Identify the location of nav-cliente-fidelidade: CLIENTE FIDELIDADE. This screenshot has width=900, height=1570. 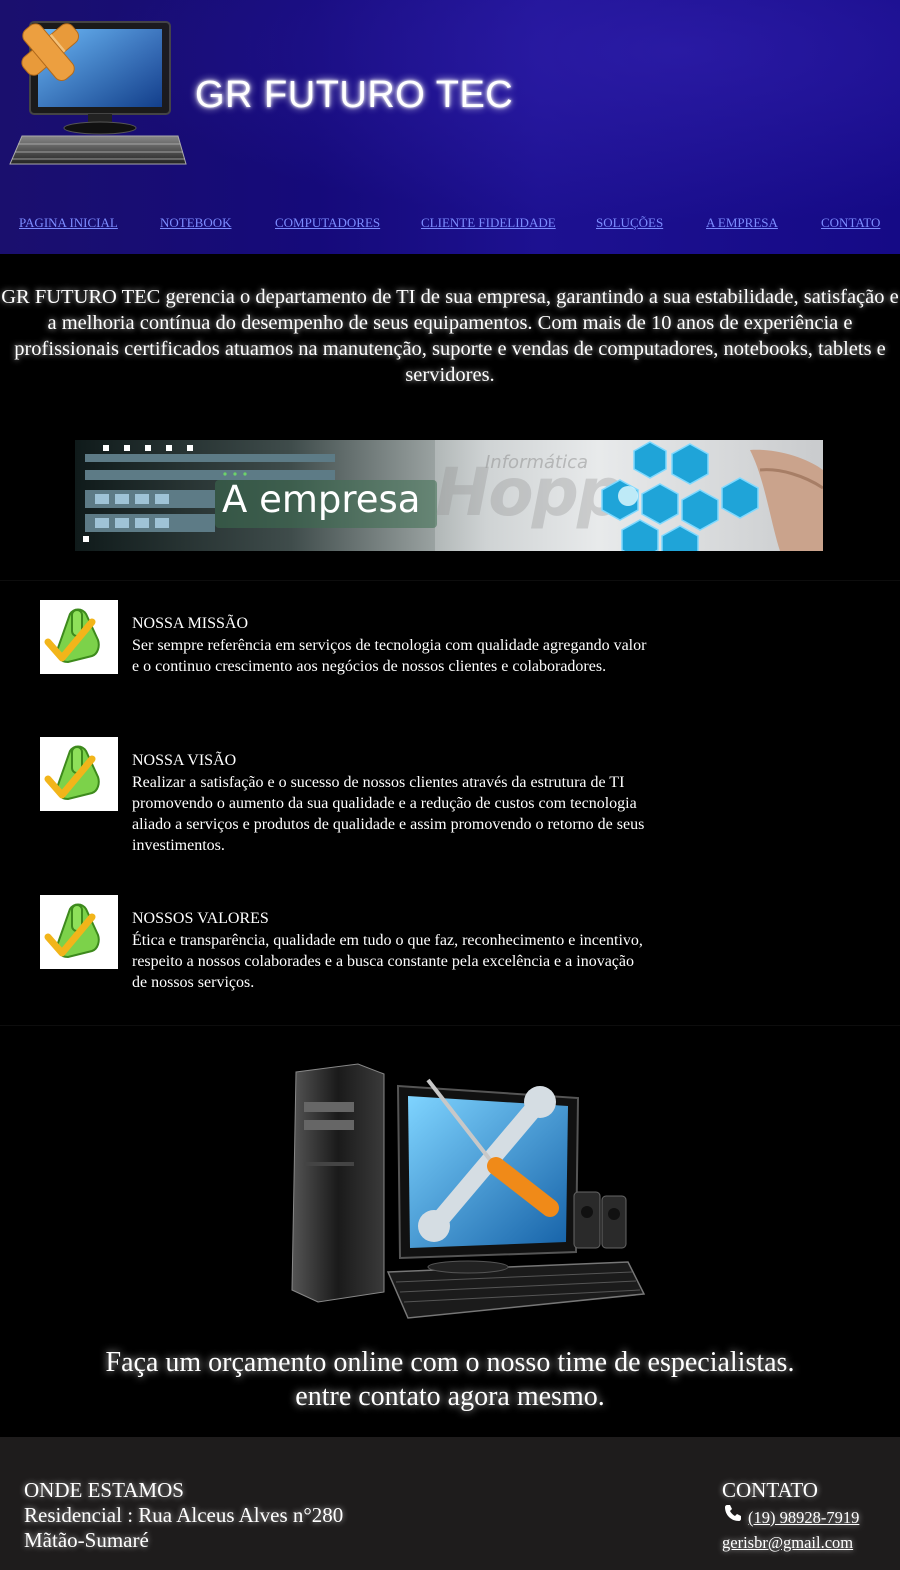
(488, 223).